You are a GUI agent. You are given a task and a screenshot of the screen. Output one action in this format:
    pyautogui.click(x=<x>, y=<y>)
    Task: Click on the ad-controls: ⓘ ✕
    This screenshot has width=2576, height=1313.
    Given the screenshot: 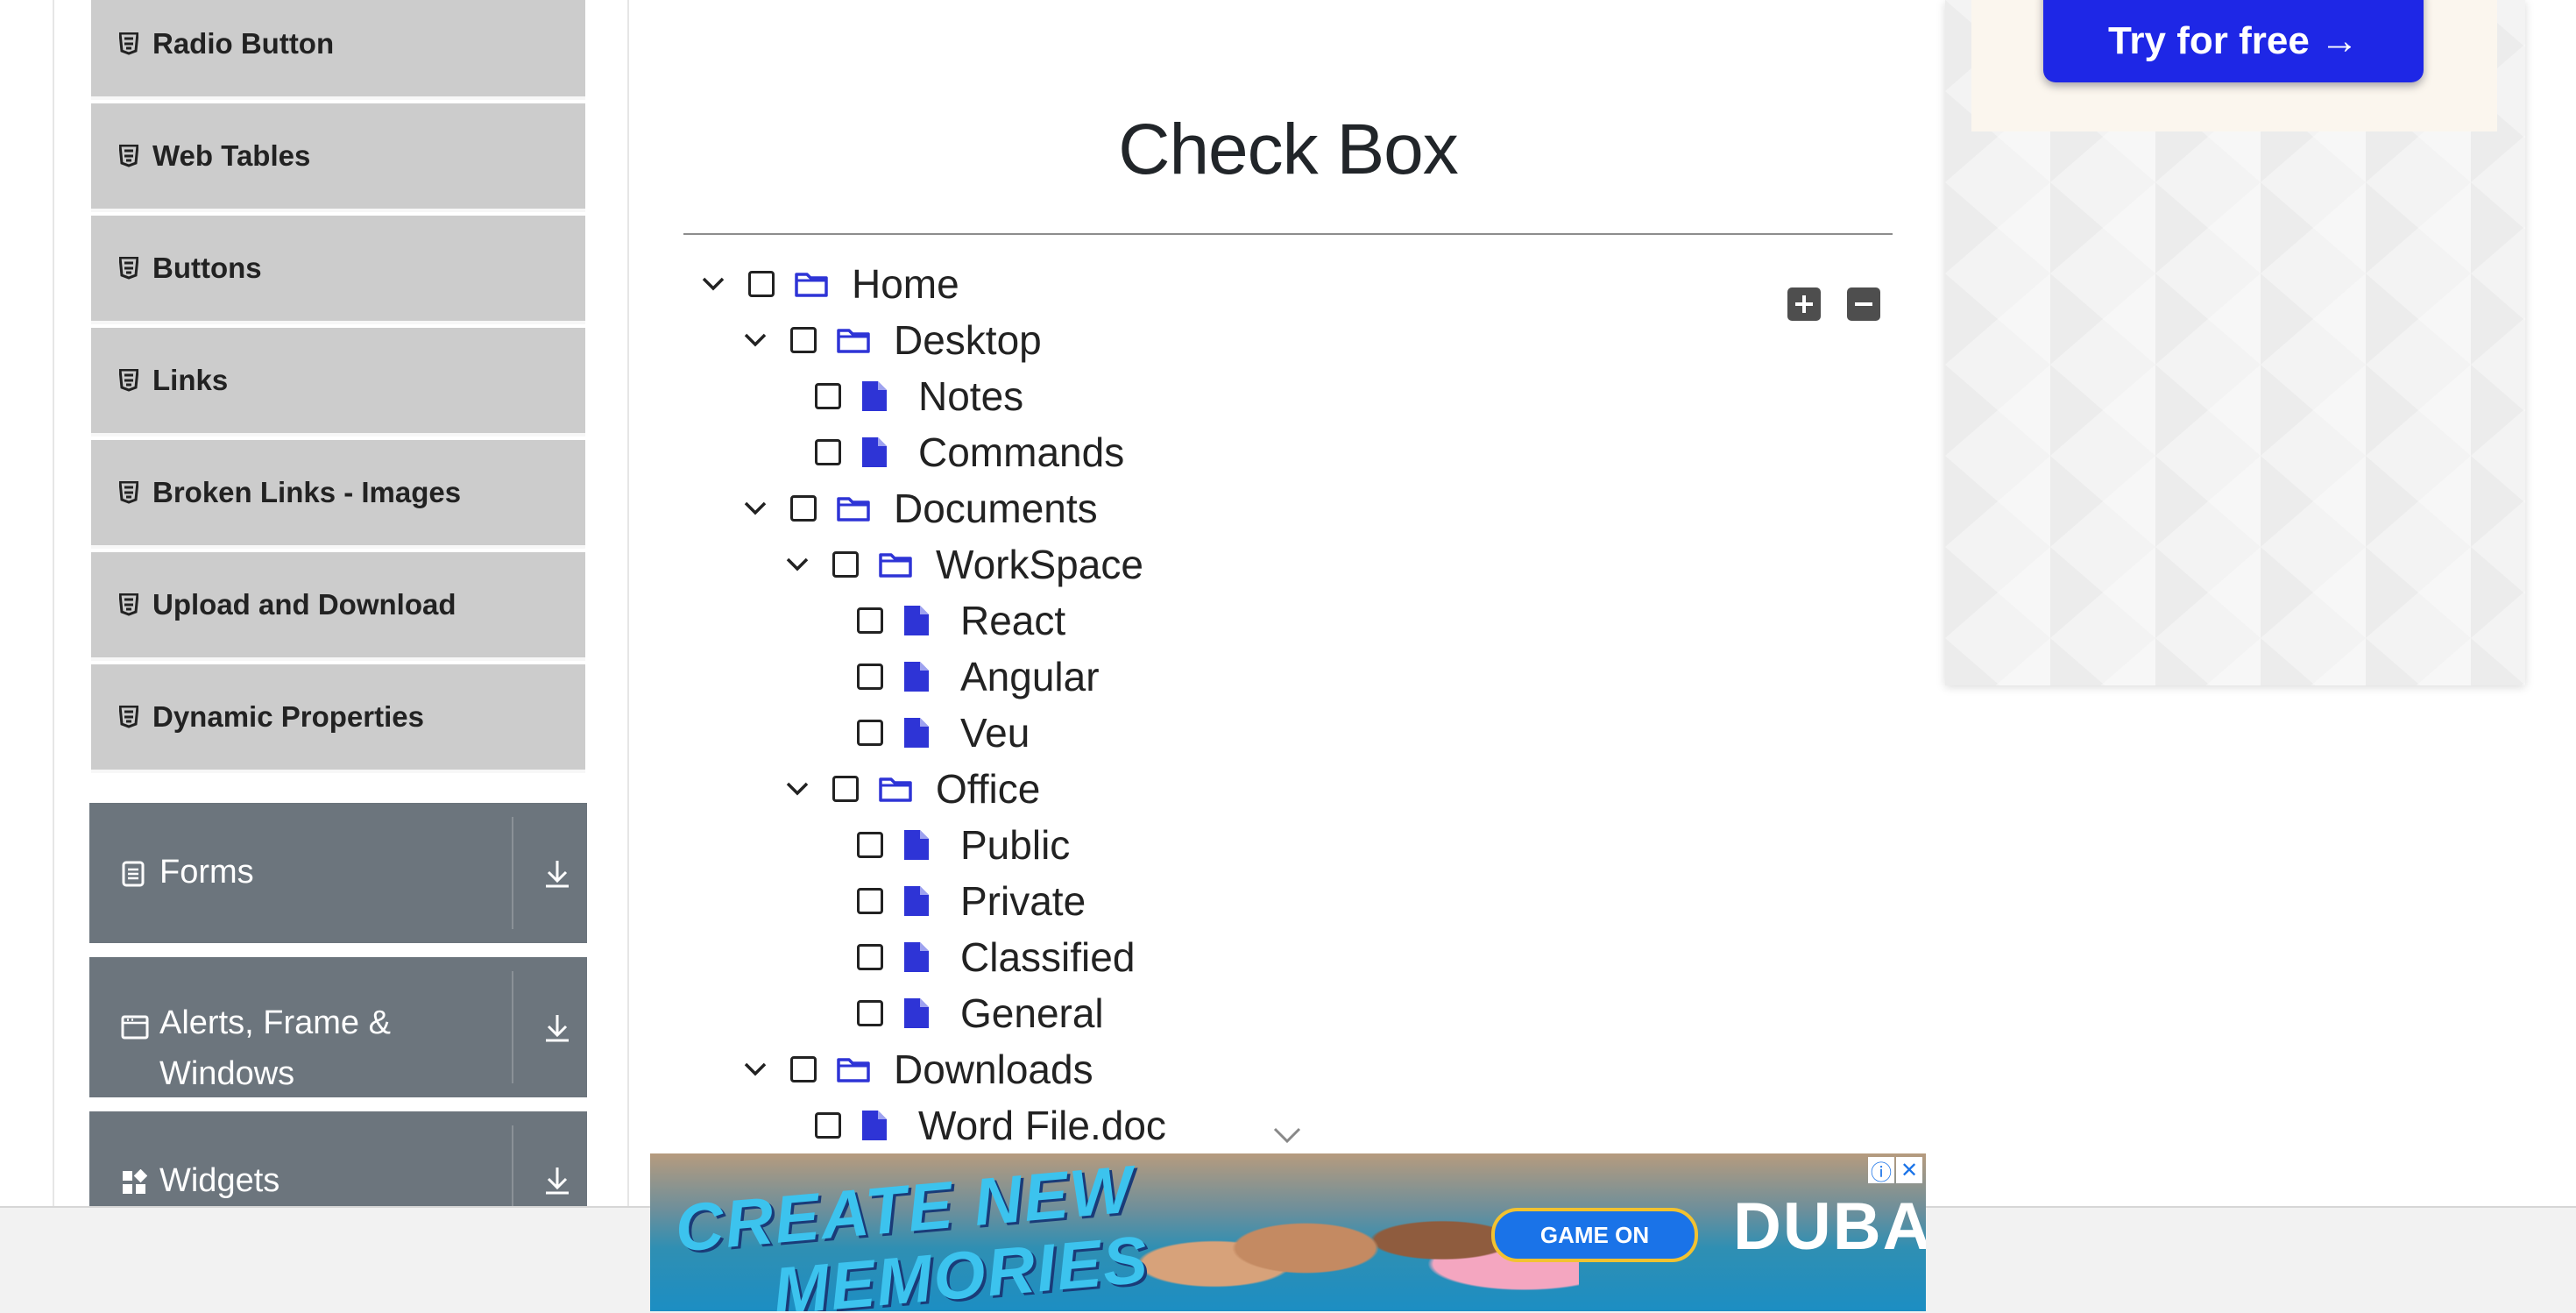 What is the action you would take?
    pyautogui.click(x=1895, y=1171)
    